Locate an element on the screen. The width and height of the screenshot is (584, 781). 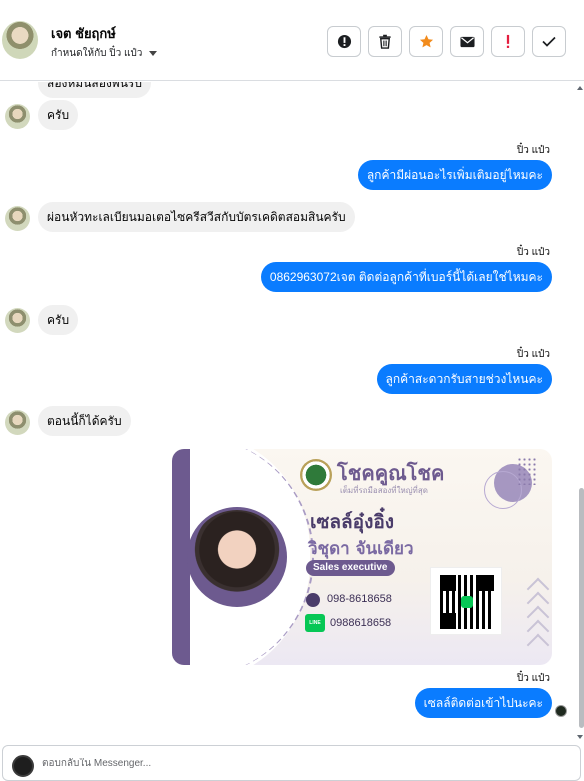
seen-avatar-icon is located at coordinates (561, 711).